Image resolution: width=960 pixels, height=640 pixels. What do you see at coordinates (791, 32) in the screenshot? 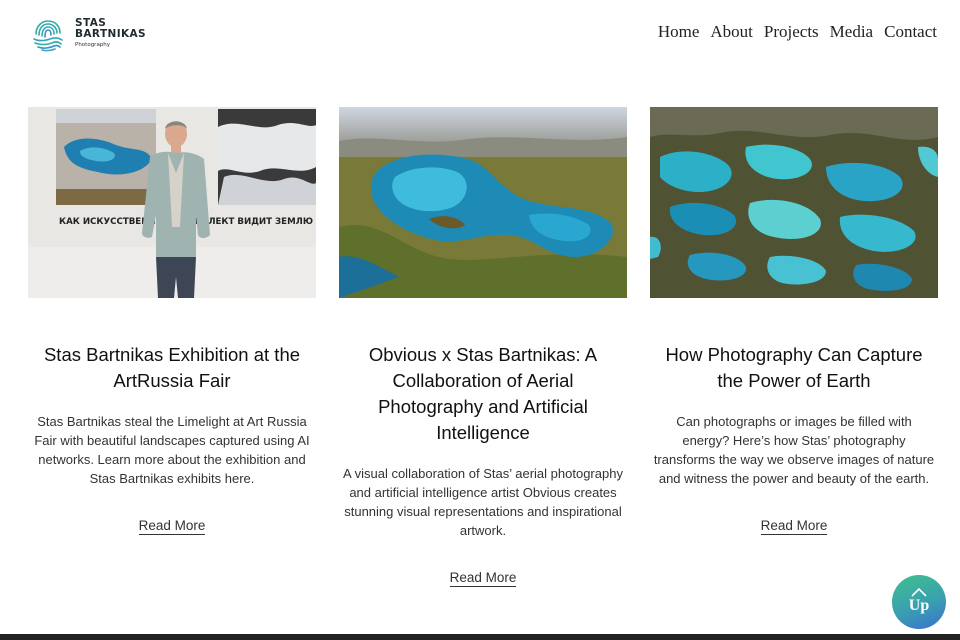
I see `nav-projects: Projects` at bounding box center [791, 32].